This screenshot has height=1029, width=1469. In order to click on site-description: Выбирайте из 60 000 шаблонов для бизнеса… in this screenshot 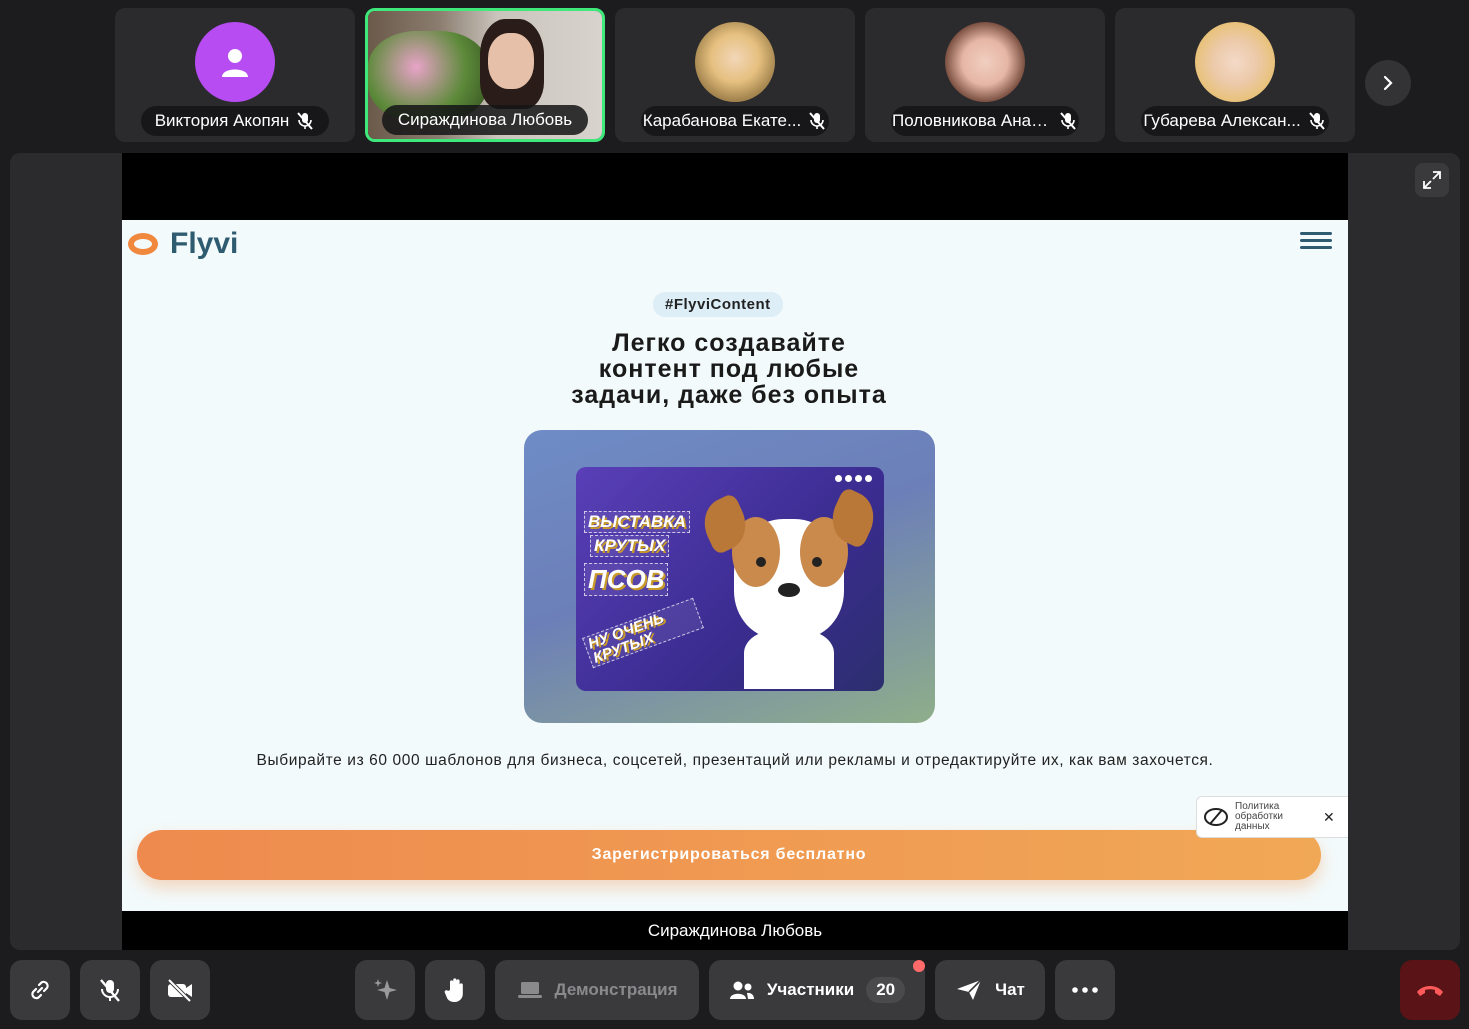, I will do `click(735, 760)`.